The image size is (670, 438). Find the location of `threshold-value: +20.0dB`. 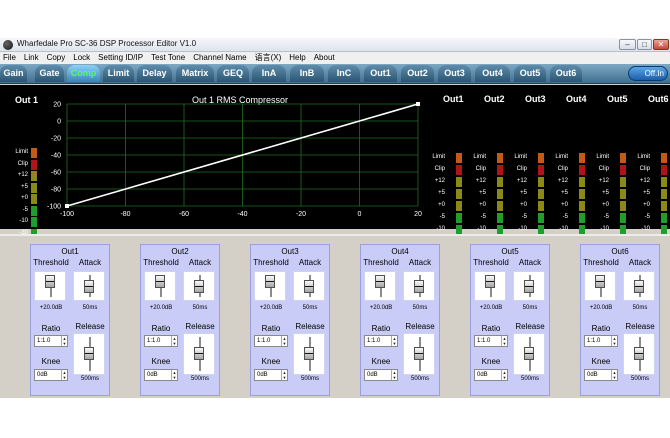

threshold-value: +20.0dB is located at coordinates (271, 308).